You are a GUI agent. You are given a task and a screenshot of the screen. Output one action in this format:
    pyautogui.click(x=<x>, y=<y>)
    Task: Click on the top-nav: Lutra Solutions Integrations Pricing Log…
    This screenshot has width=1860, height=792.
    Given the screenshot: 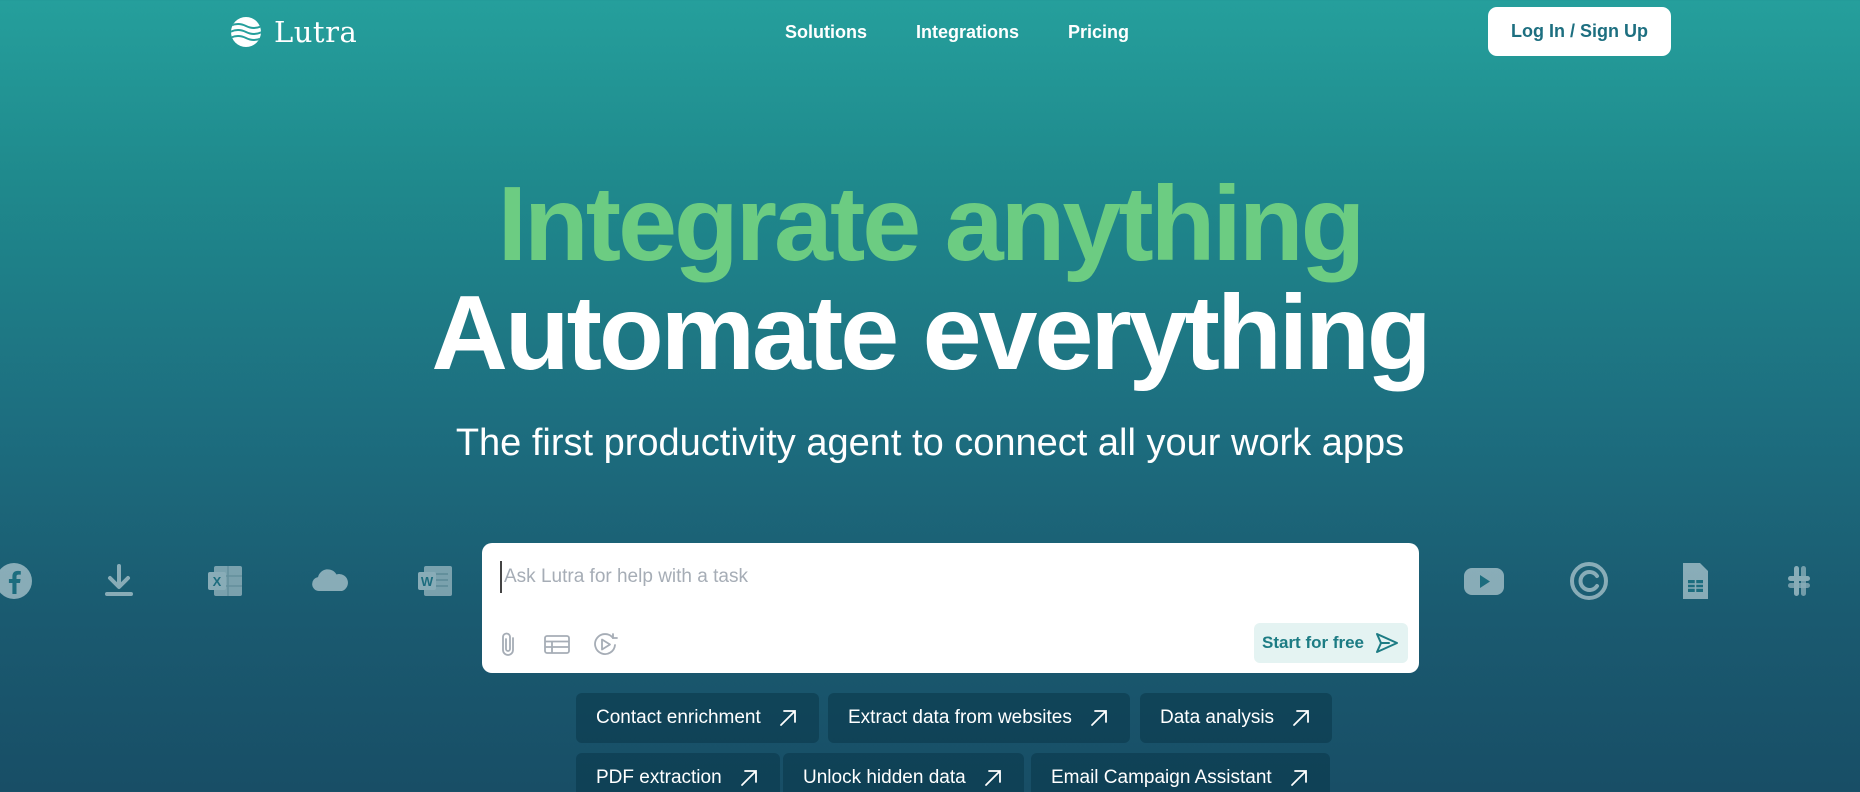 What is the action you would take?
    pyautogui.click(x=930, y=32)
    